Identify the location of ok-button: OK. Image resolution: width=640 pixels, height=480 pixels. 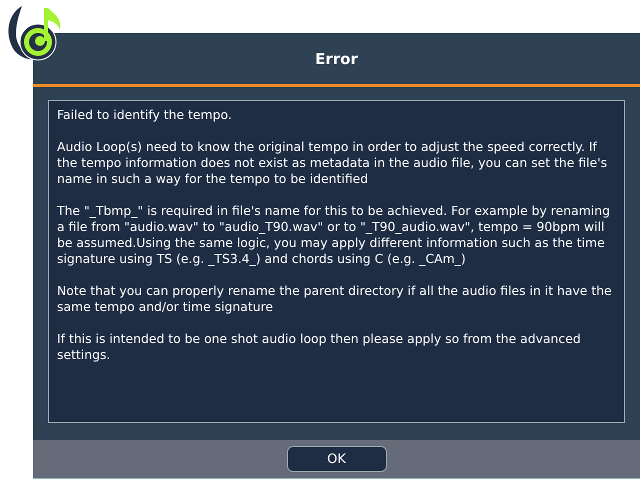
(336, 459).